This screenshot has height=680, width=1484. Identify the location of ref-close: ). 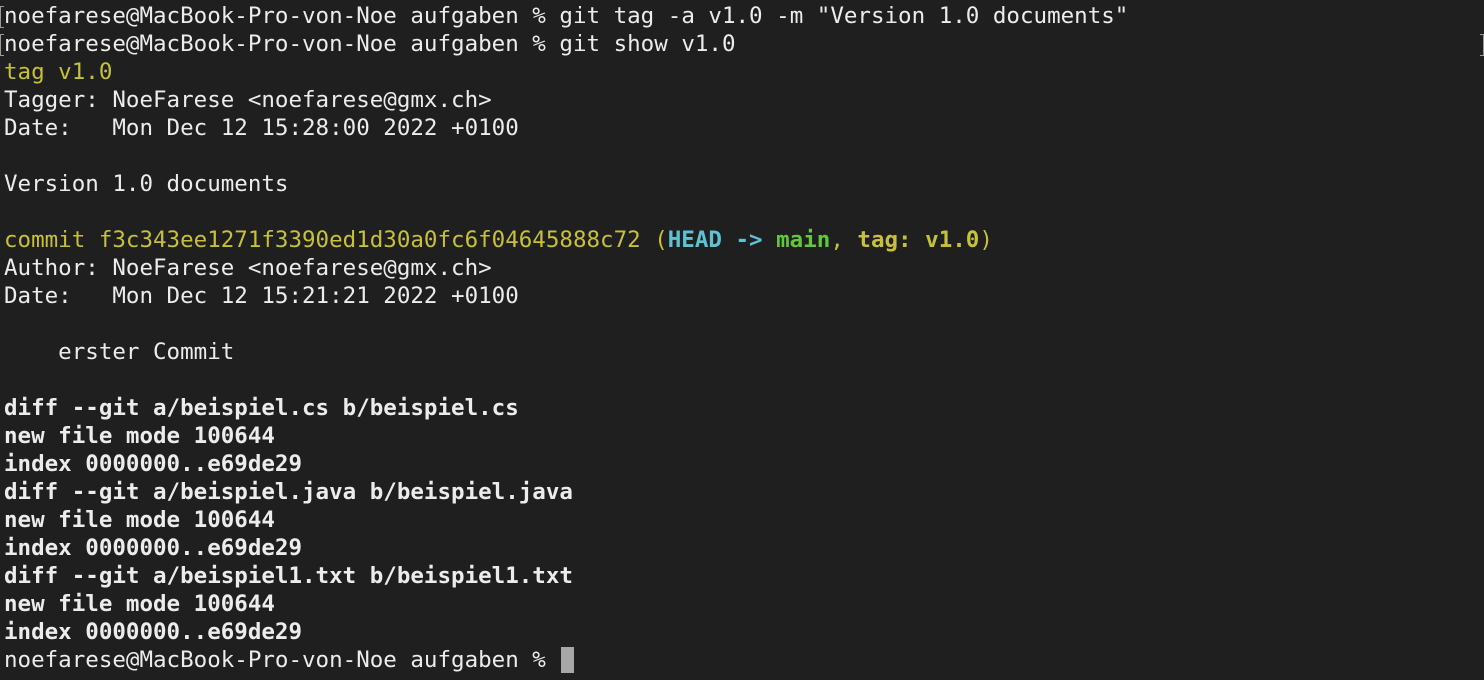
(986, 240).